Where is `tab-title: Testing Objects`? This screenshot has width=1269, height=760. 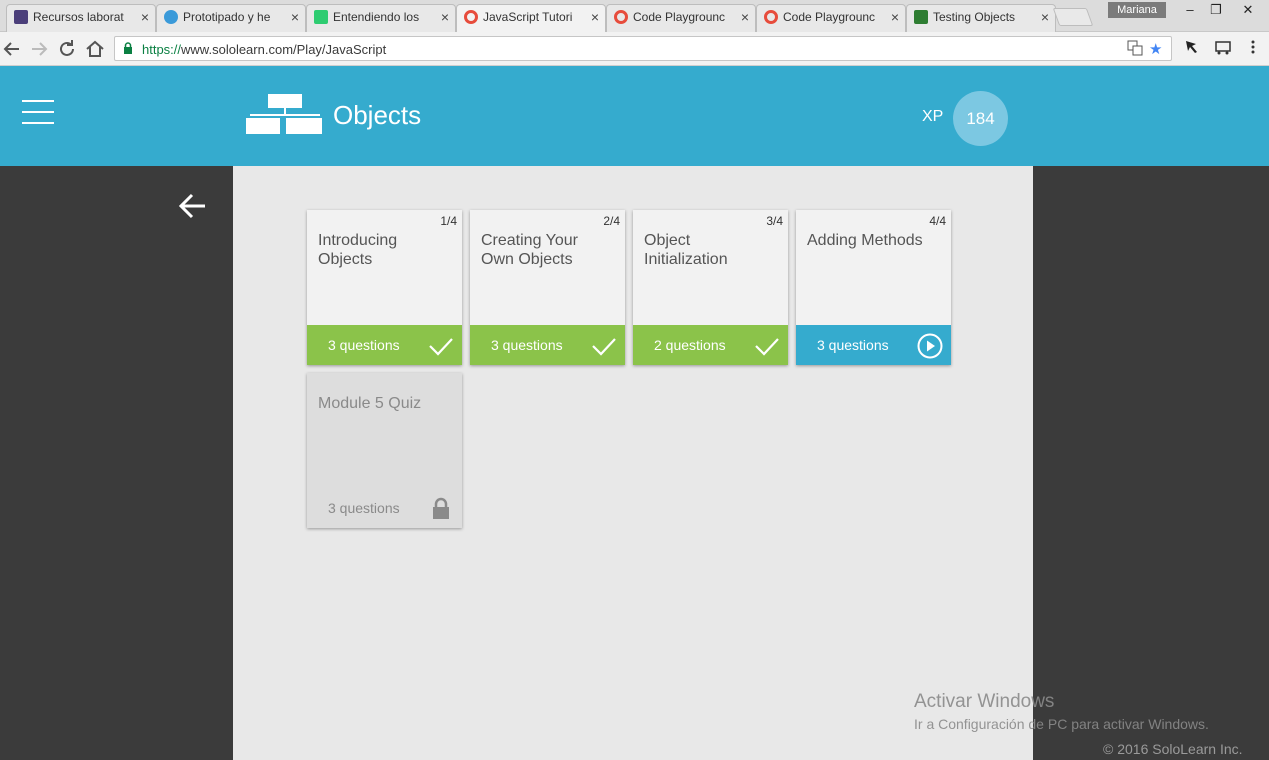 tab-title: Testing Objects is located at coordinates (974, 17).